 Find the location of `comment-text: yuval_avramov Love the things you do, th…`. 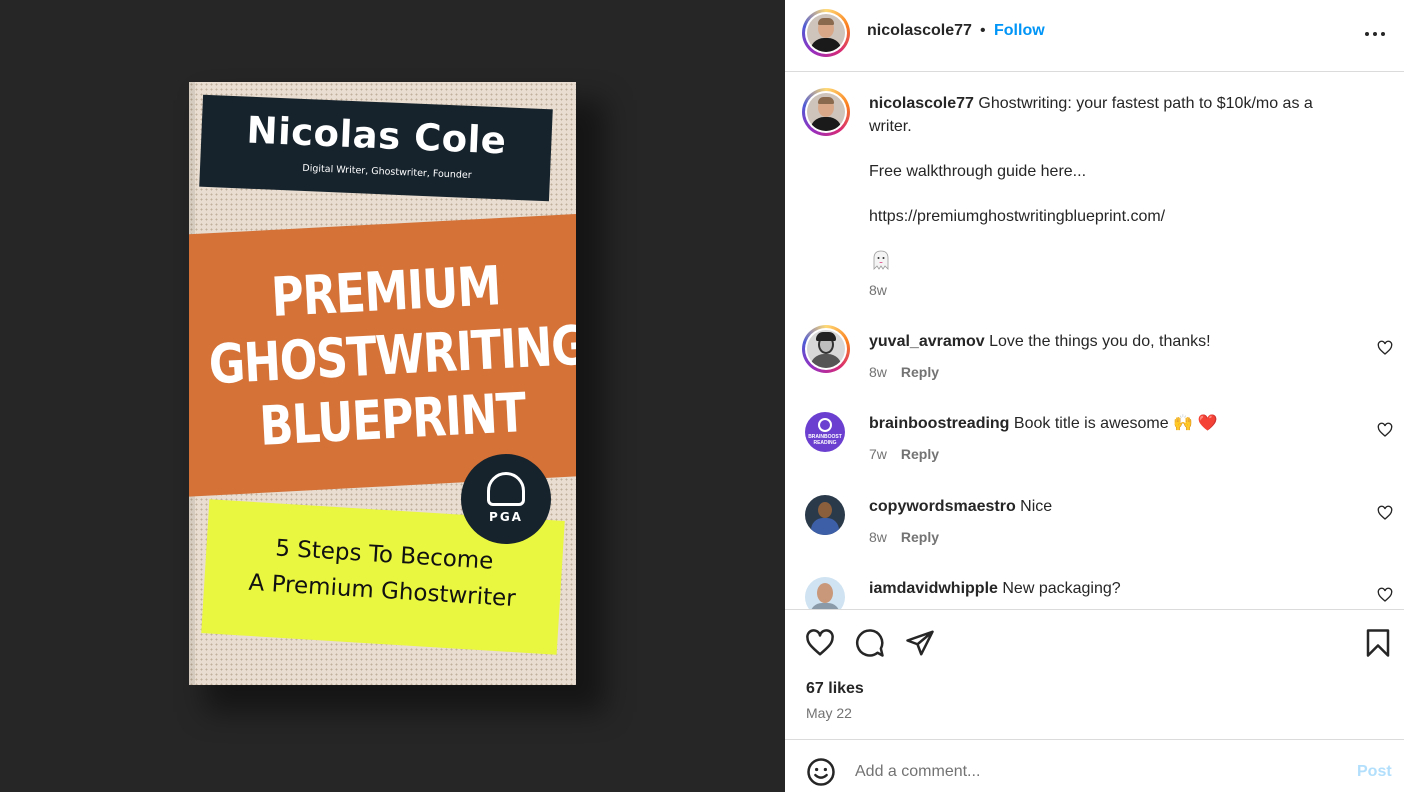

comment-text: yuval_avramov Love the things you do, th… is located at coordinates (1040, 341).